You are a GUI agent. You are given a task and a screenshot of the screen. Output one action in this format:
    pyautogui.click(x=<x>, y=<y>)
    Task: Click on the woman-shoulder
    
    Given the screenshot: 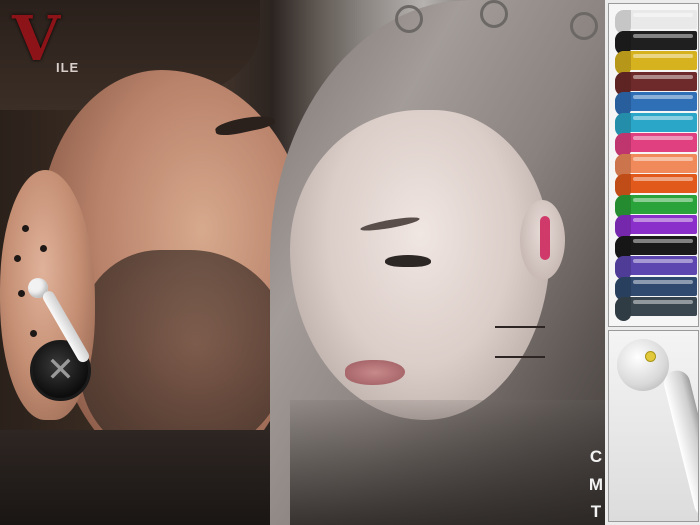 What is the action you would take?
    pyautogui.click(x=450, y=462)
    